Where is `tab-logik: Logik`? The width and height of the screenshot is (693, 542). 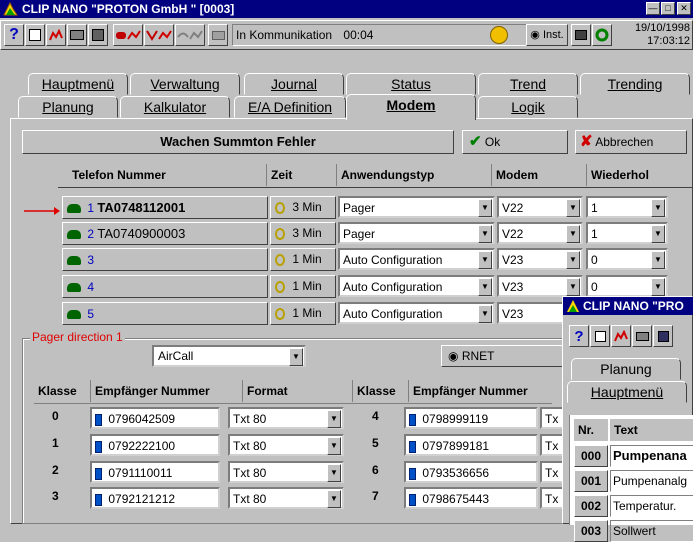 tab-logik: Logik is located at coordinates (528, 107).